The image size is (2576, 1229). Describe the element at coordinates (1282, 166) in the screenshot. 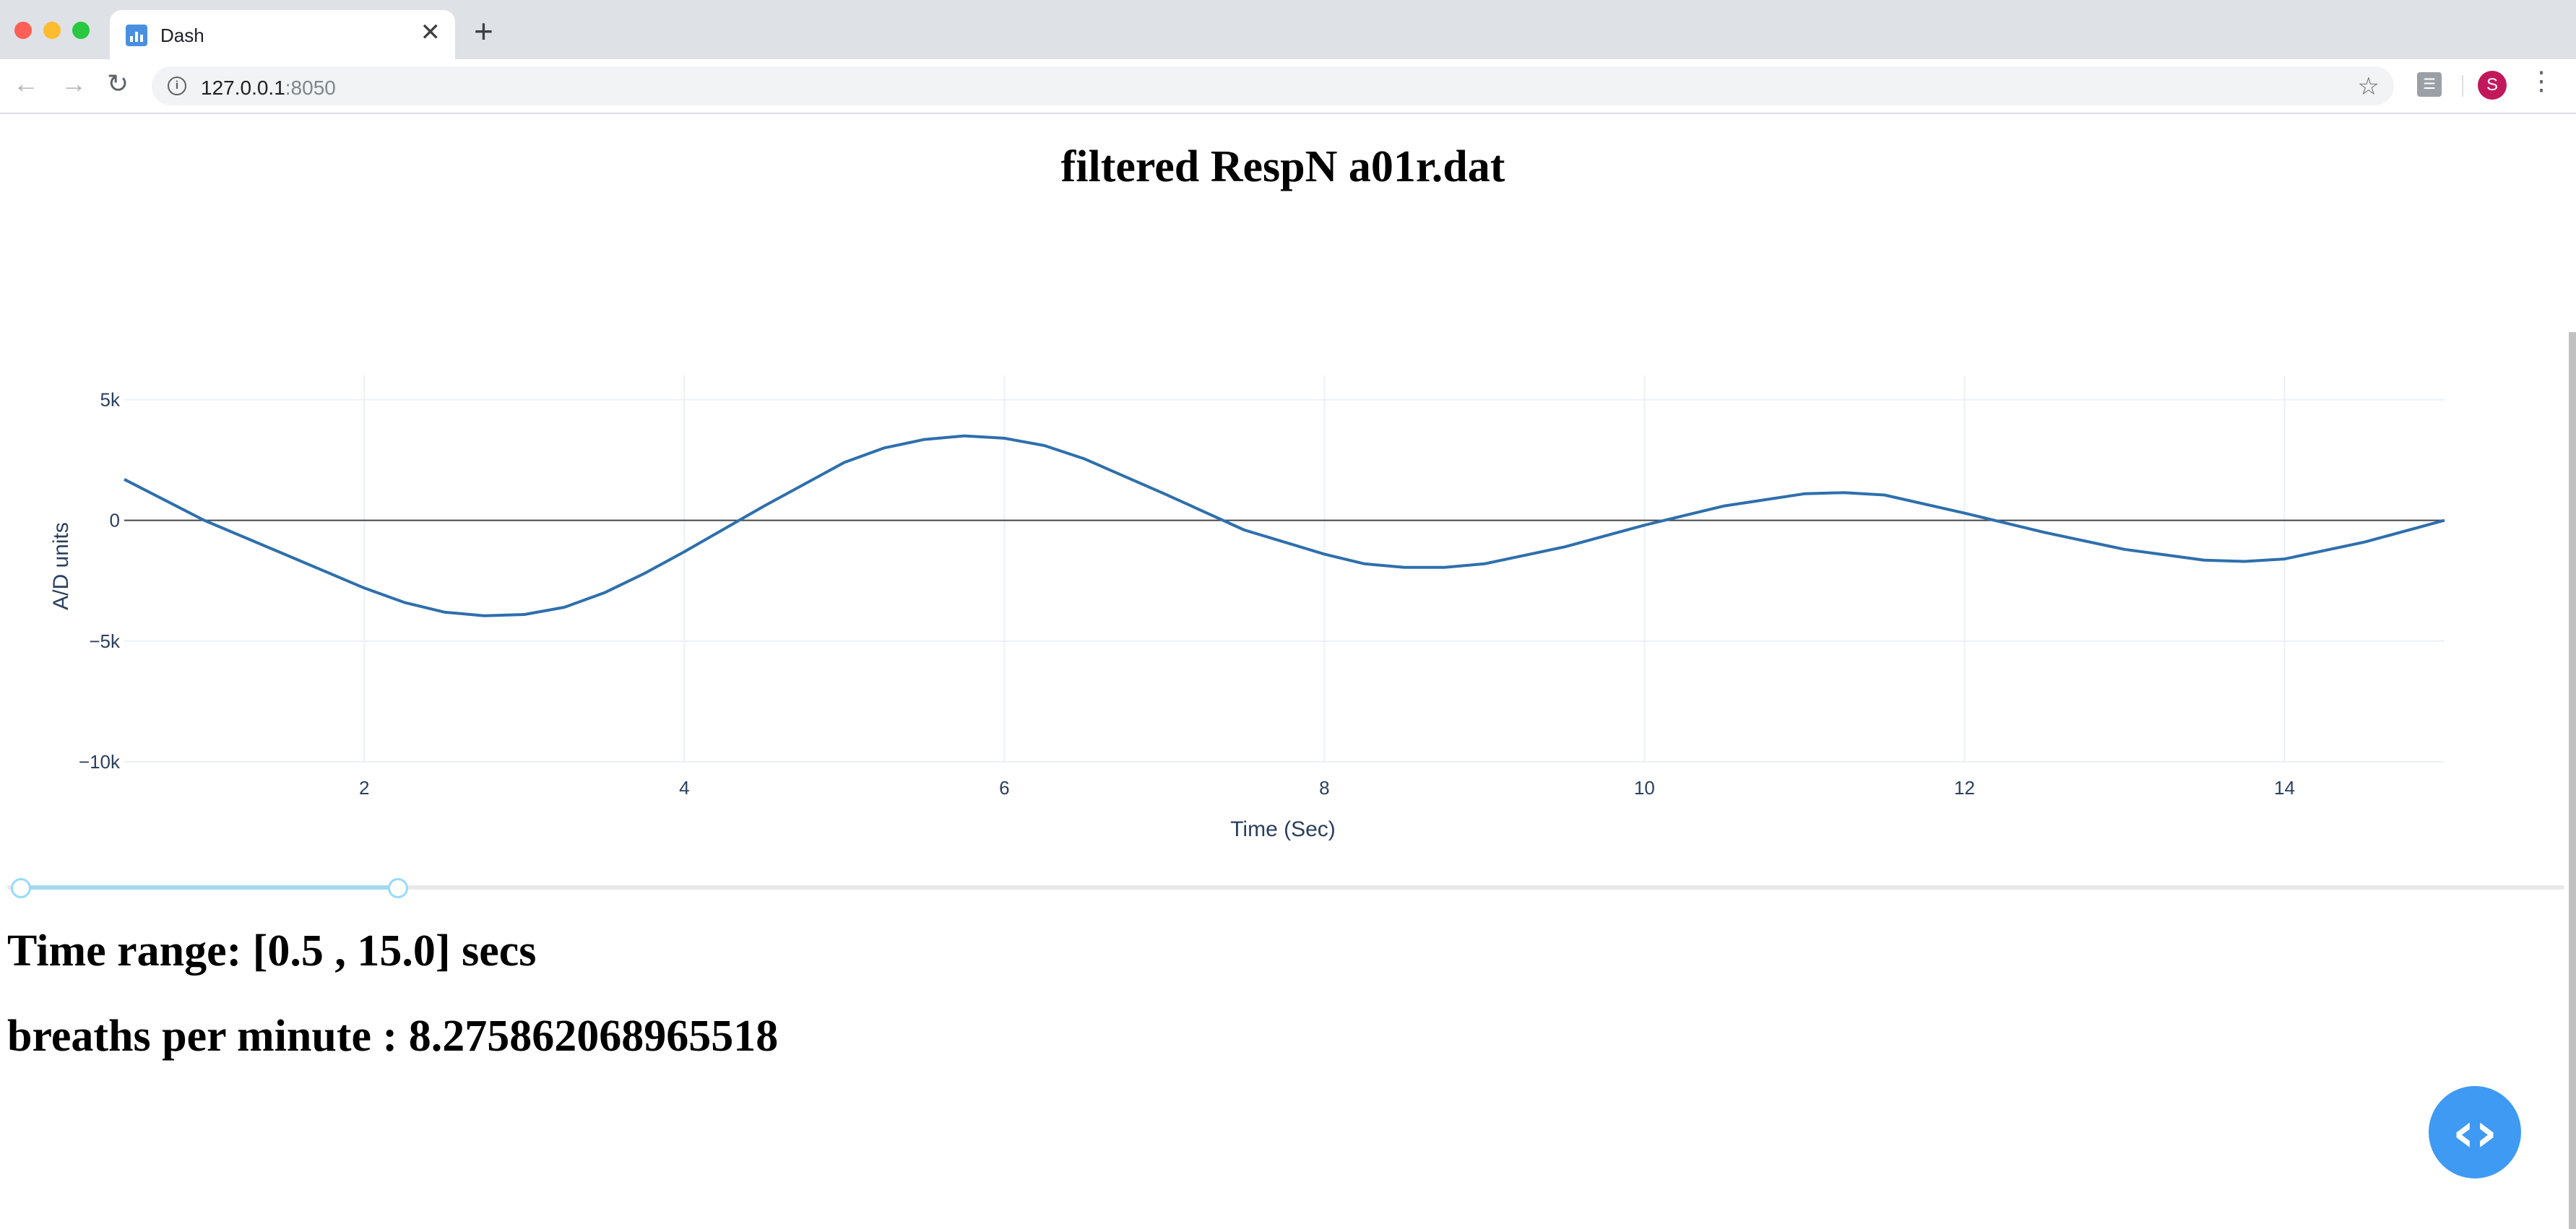

I see `page-title: filtered RespN a01r.dat` at that location.